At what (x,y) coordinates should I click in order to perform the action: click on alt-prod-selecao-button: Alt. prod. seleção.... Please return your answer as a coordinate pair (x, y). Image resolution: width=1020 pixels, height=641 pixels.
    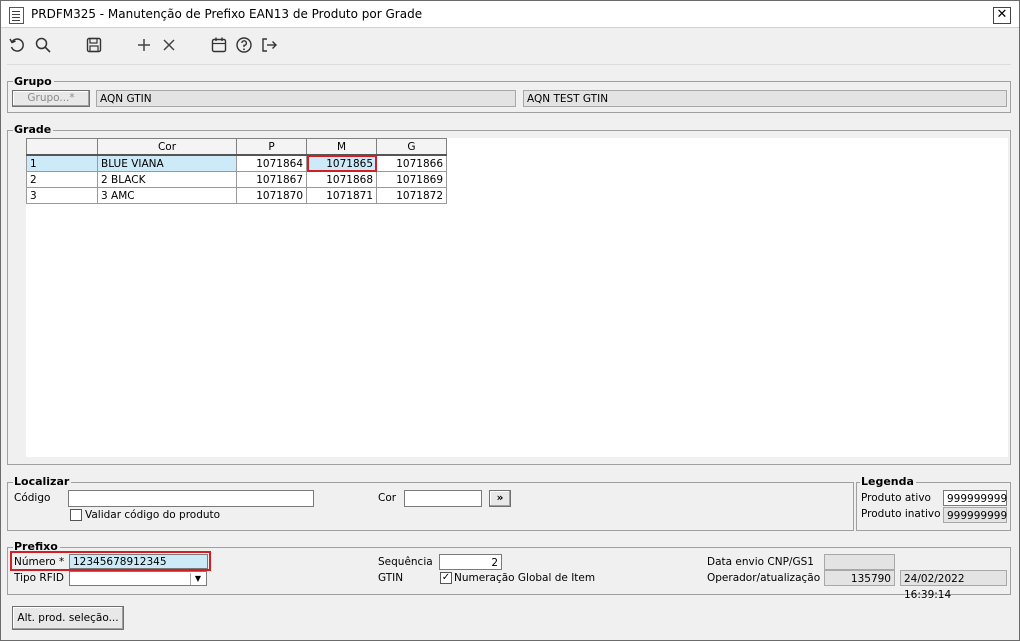
    Looking at the image, I should click on (68, 618).